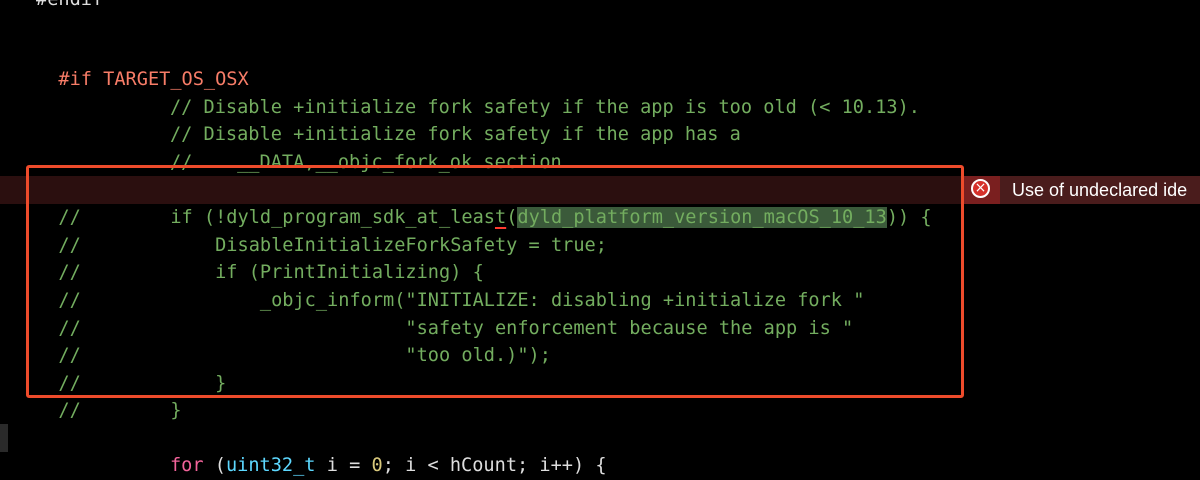 This screenshot has width=1200, height=480. I want to click on code-text: ; i < hCount; i++) {, so click(494, 465).